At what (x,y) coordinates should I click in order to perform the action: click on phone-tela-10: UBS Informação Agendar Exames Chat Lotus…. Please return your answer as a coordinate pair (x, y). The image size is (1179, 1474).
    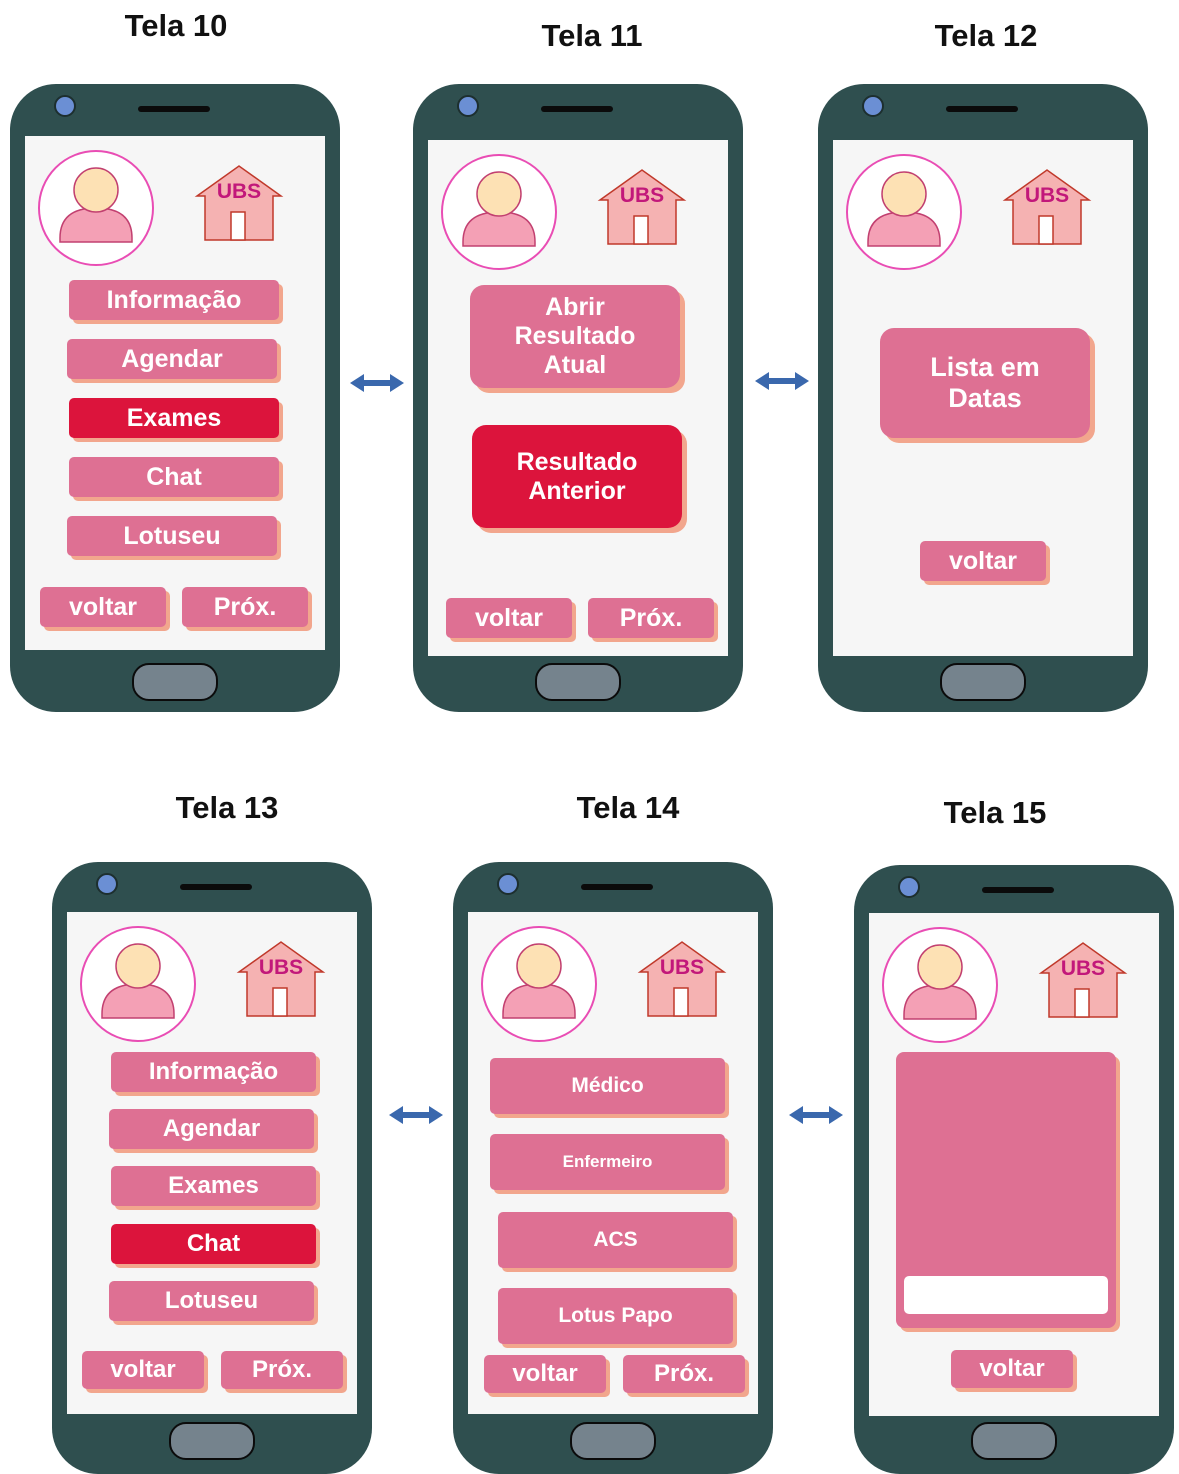
    Looking at the image, I should click on (175, 398).